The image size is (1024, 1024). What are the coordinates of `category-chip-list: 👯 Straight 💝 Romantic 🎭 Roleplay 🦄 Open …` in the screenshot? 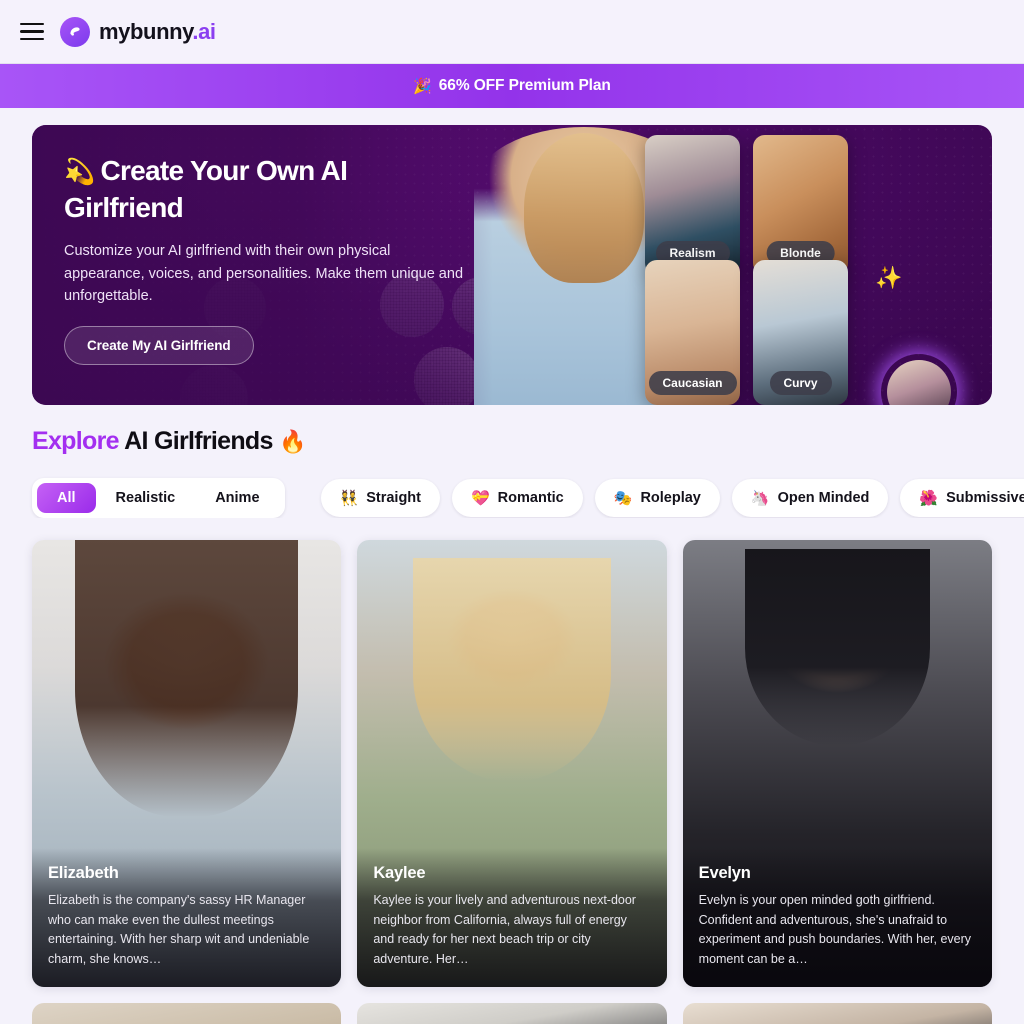 It's located at (672, 498).